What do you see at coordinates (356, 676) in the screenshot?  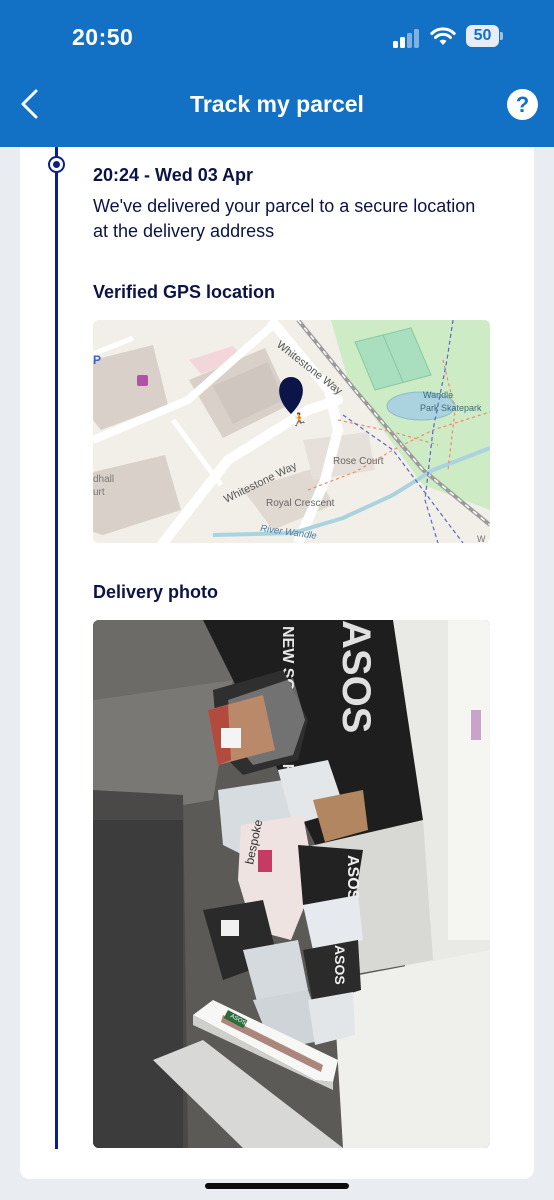 I see `wall-brand-text: ASOS` at bounding box center [356, 676].